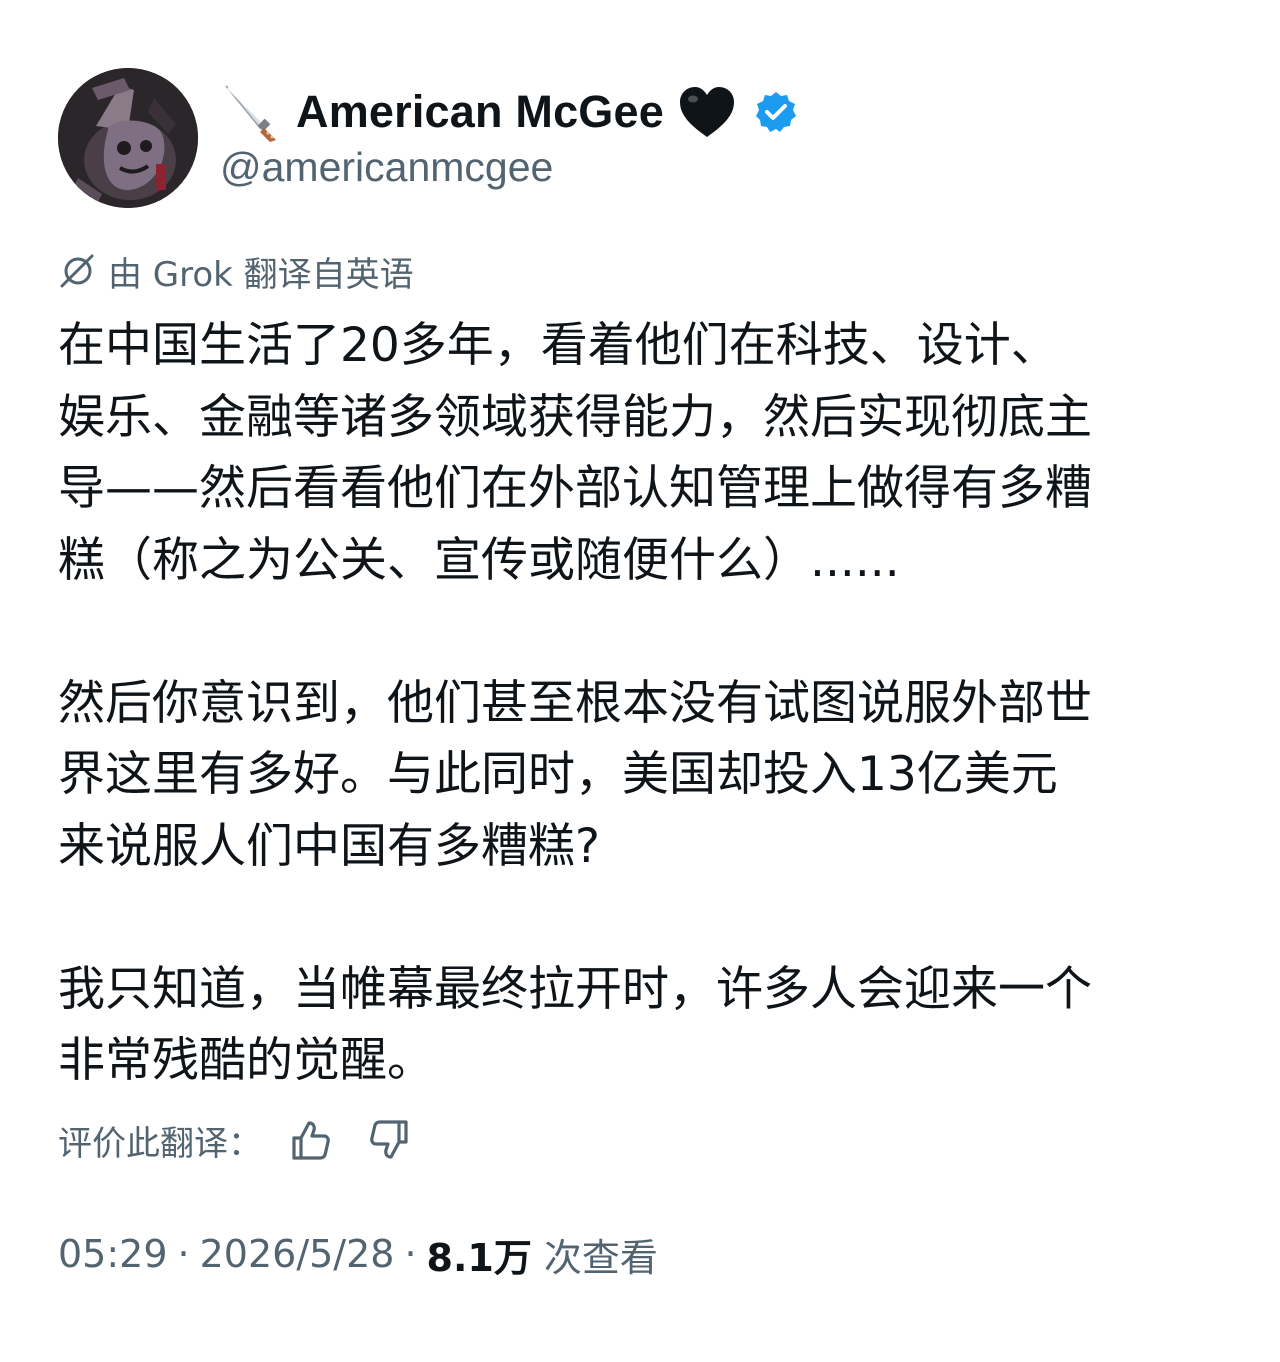  I want to click on rate-translation-label: 评价此翻译：, so click(160, 1143).